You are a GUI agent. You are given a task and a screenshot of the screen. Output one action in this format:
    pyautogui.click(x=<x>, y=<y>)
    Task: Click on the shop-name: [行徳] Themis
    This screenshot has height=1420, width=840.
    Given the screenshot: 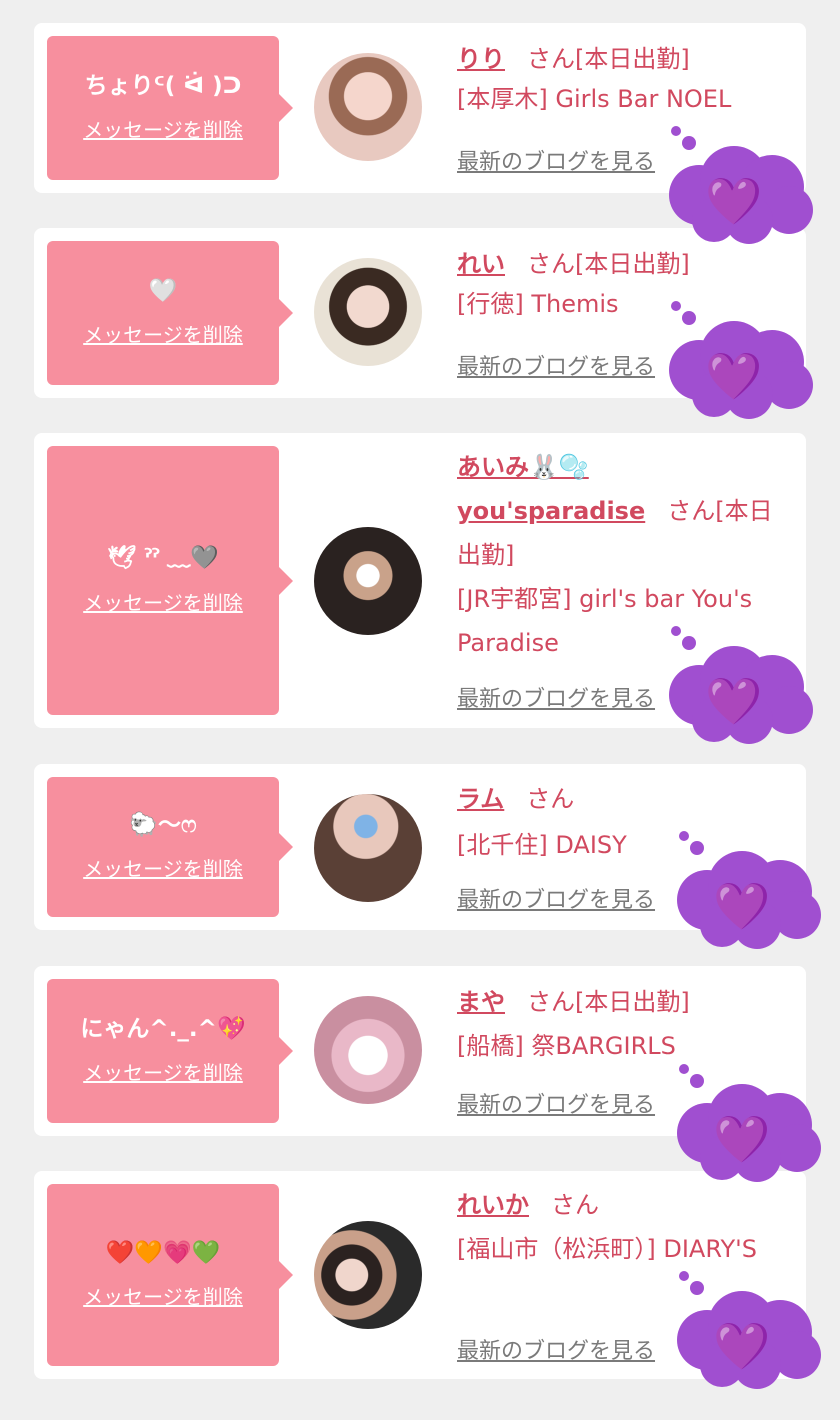 What is the action you would take?
    pyautogui.click(x=538, y=304)
    